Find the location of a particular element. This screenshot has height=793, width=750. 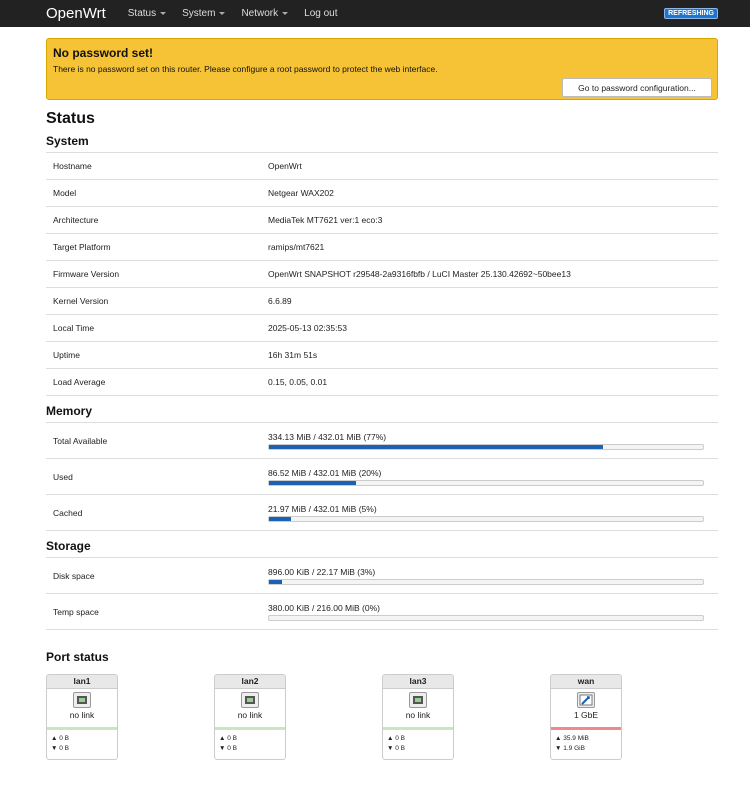

port-name: lan3 is located at coordinates (418, 682).